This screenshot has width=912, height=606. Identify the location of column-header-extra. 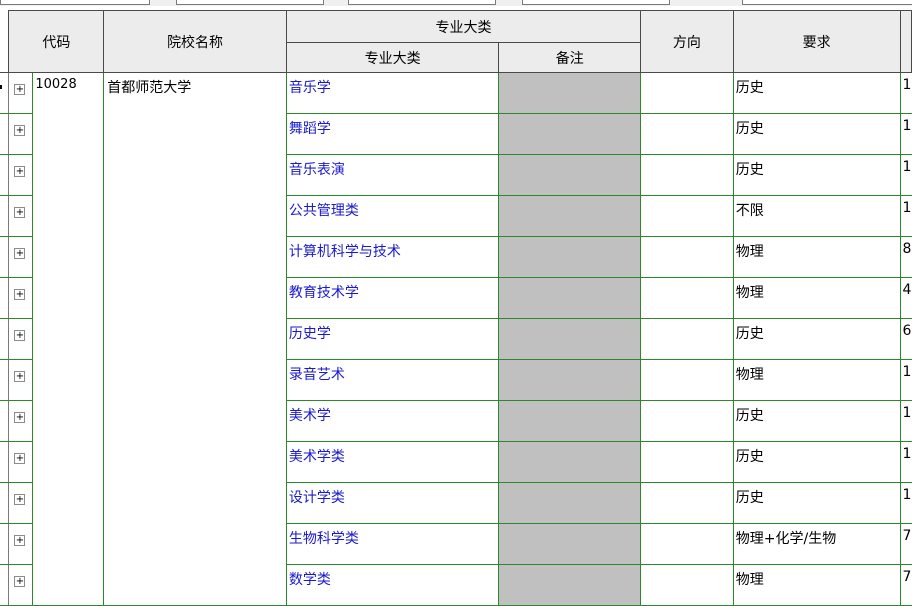
(905, 41).